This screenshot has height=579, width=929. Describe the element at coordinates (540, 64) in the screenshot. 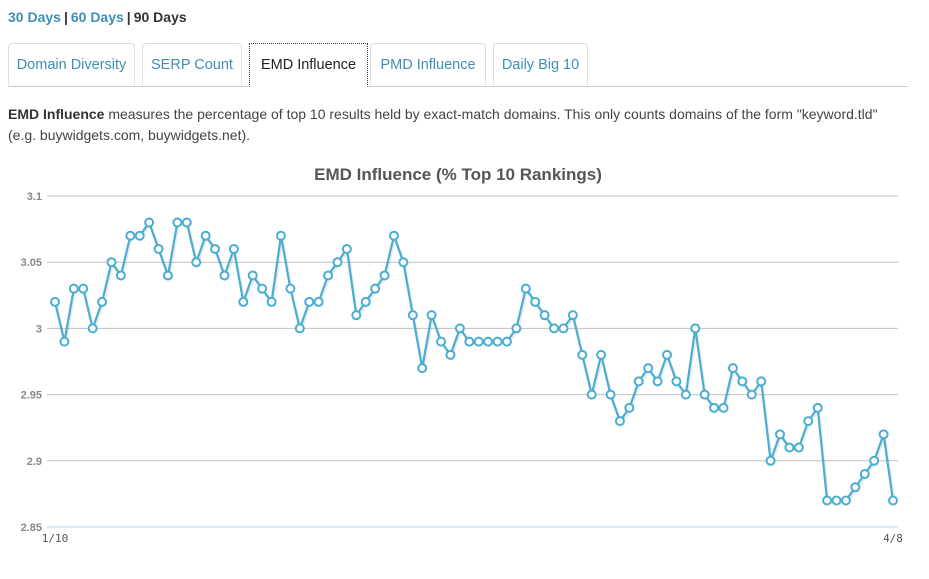

I see `tab-daily-big-10: Daily Big 10` at that location.